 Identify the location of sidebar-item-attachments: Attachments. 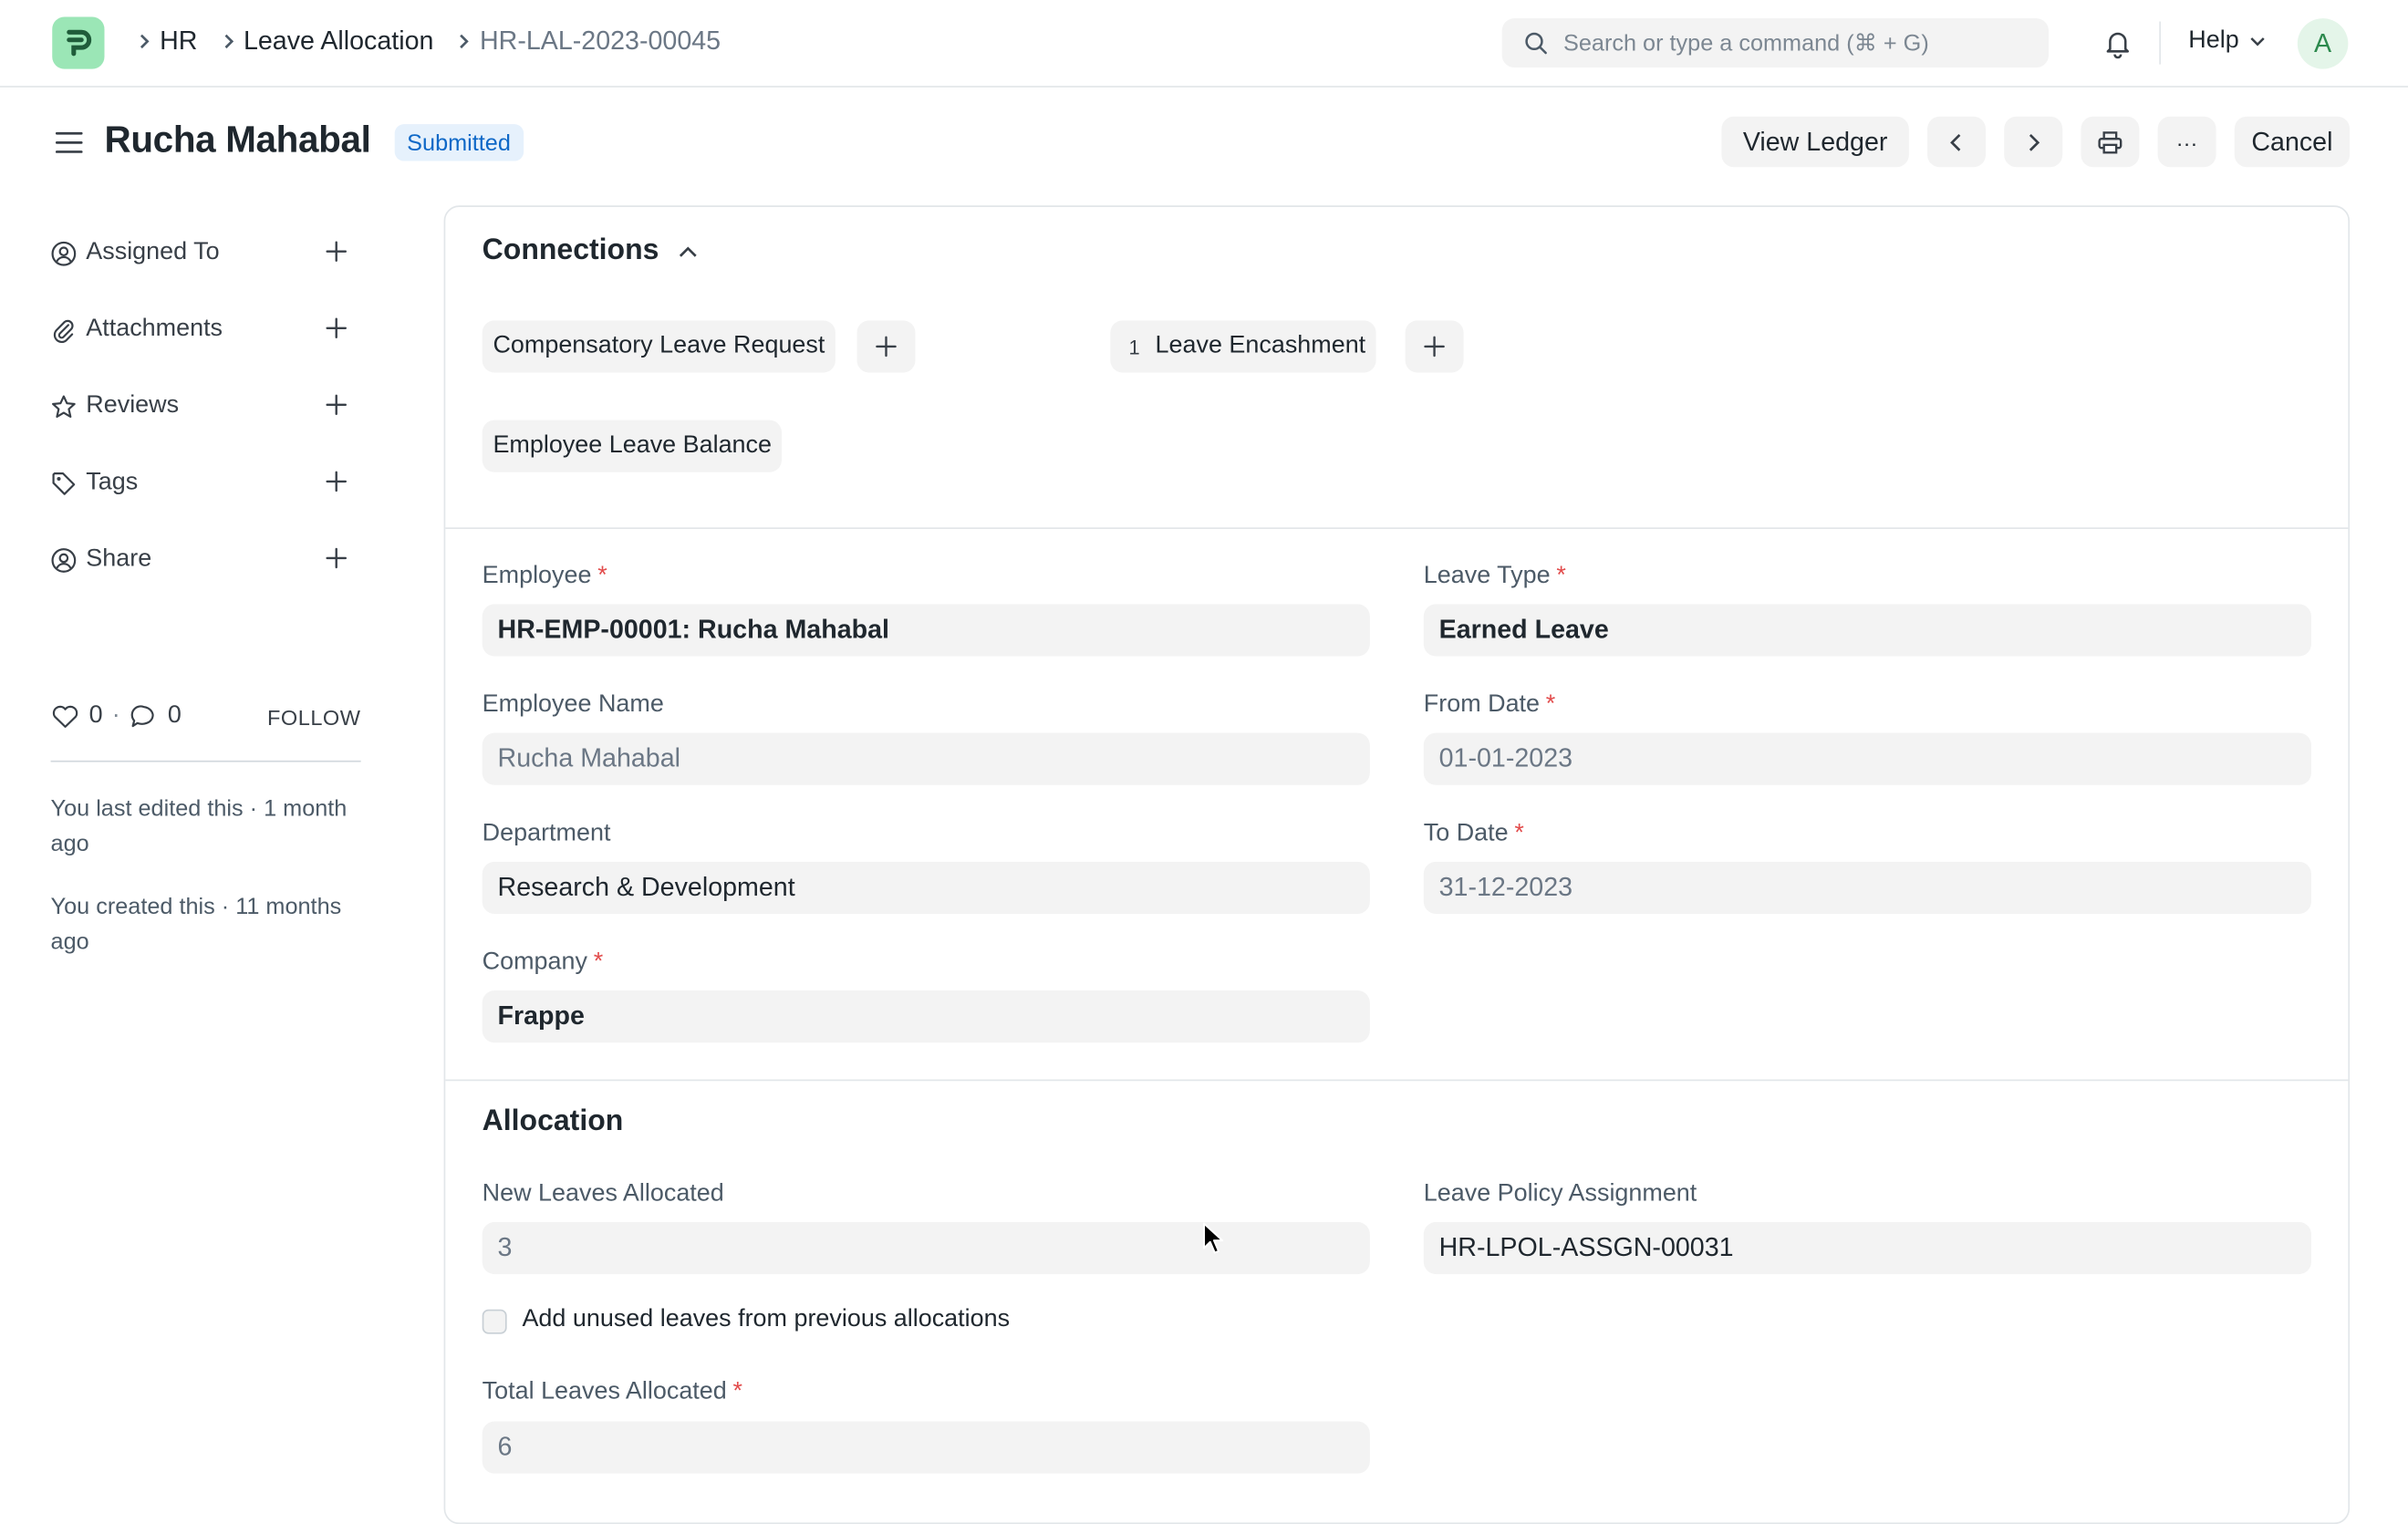
(137, 330).